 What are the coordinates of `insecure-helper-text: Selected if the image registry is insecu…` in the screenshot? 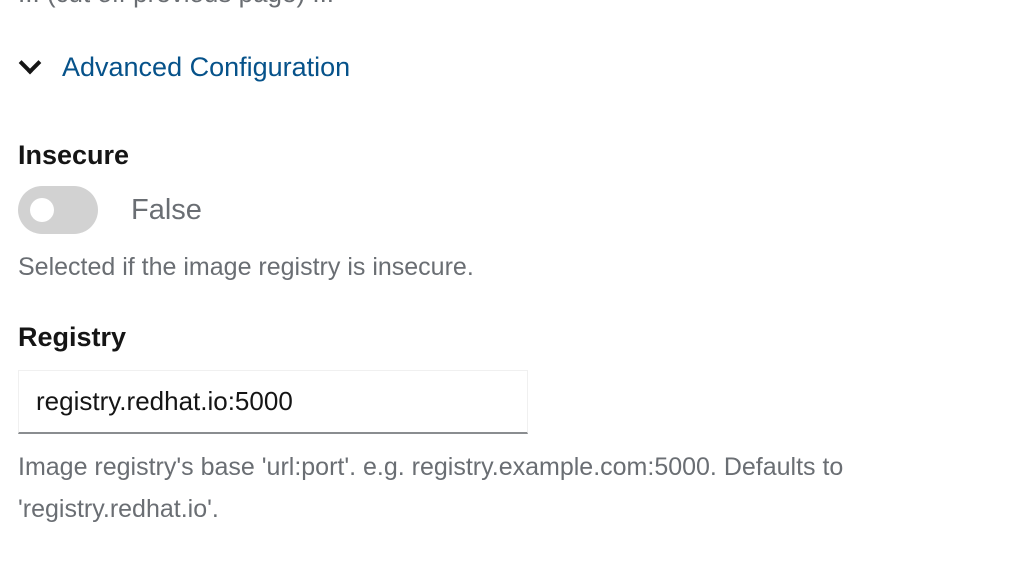 It's located at (246, 267).